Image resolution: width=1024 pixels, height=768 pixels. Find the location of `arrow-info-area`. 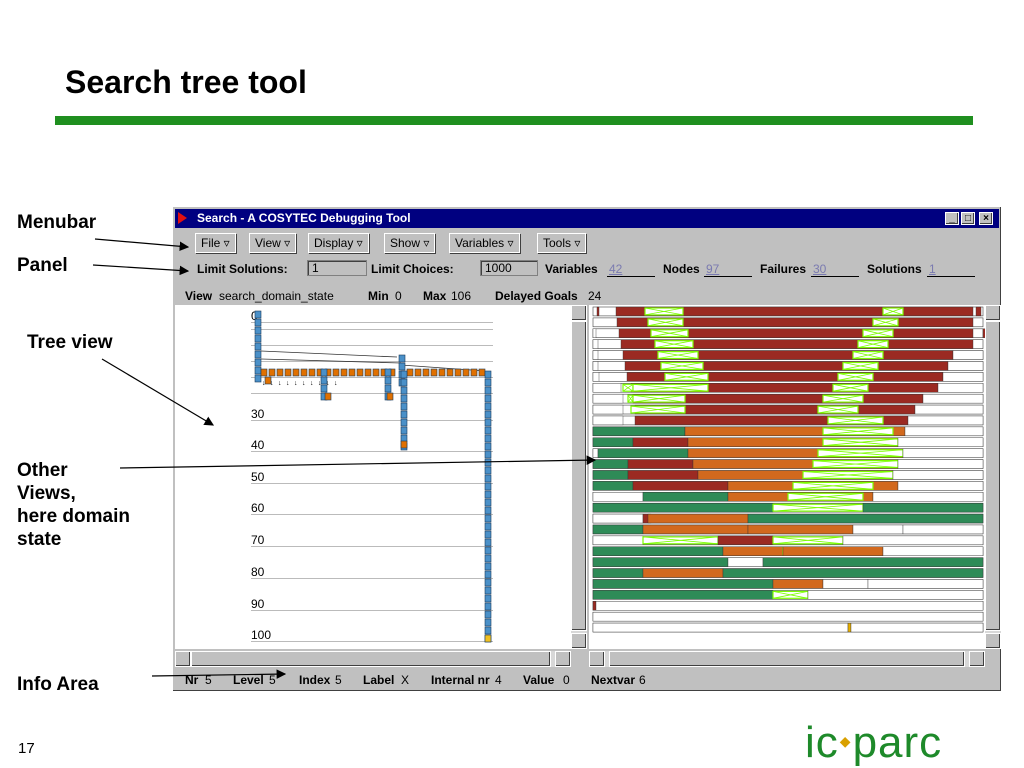

arrow-info-area is located at coordinates (219, 674).